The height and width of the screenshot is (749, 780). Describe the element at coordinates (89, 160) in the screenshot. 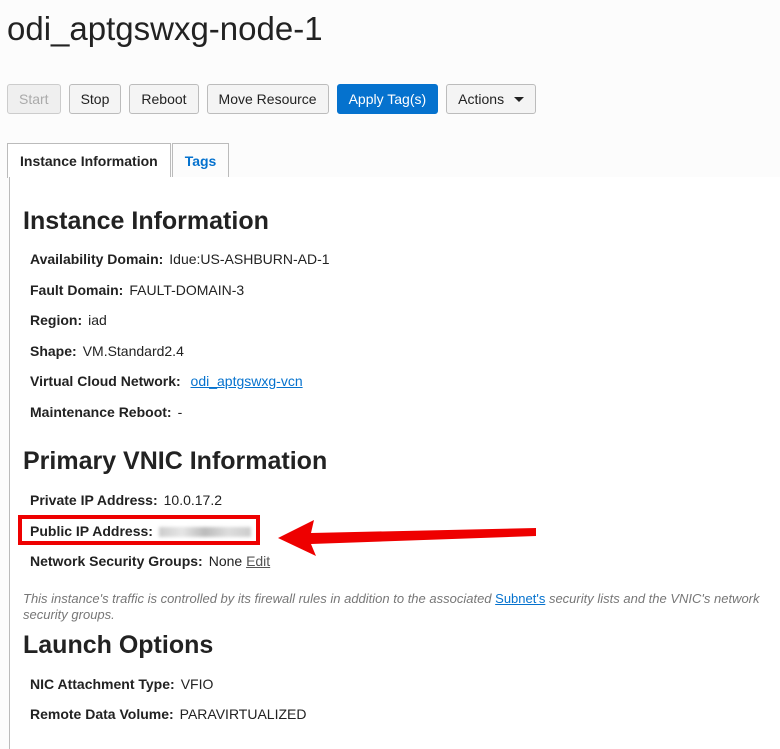

I see `tab-instance-information: Instance Information` at that location.